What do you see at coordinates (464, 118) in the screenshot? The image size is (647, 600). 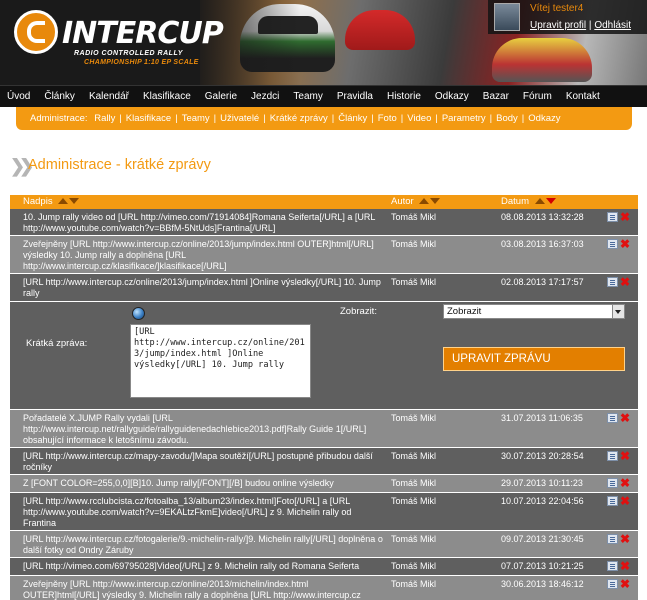 I see `subnav-item-parametry: Parametry` at bounding box center [464, 118].